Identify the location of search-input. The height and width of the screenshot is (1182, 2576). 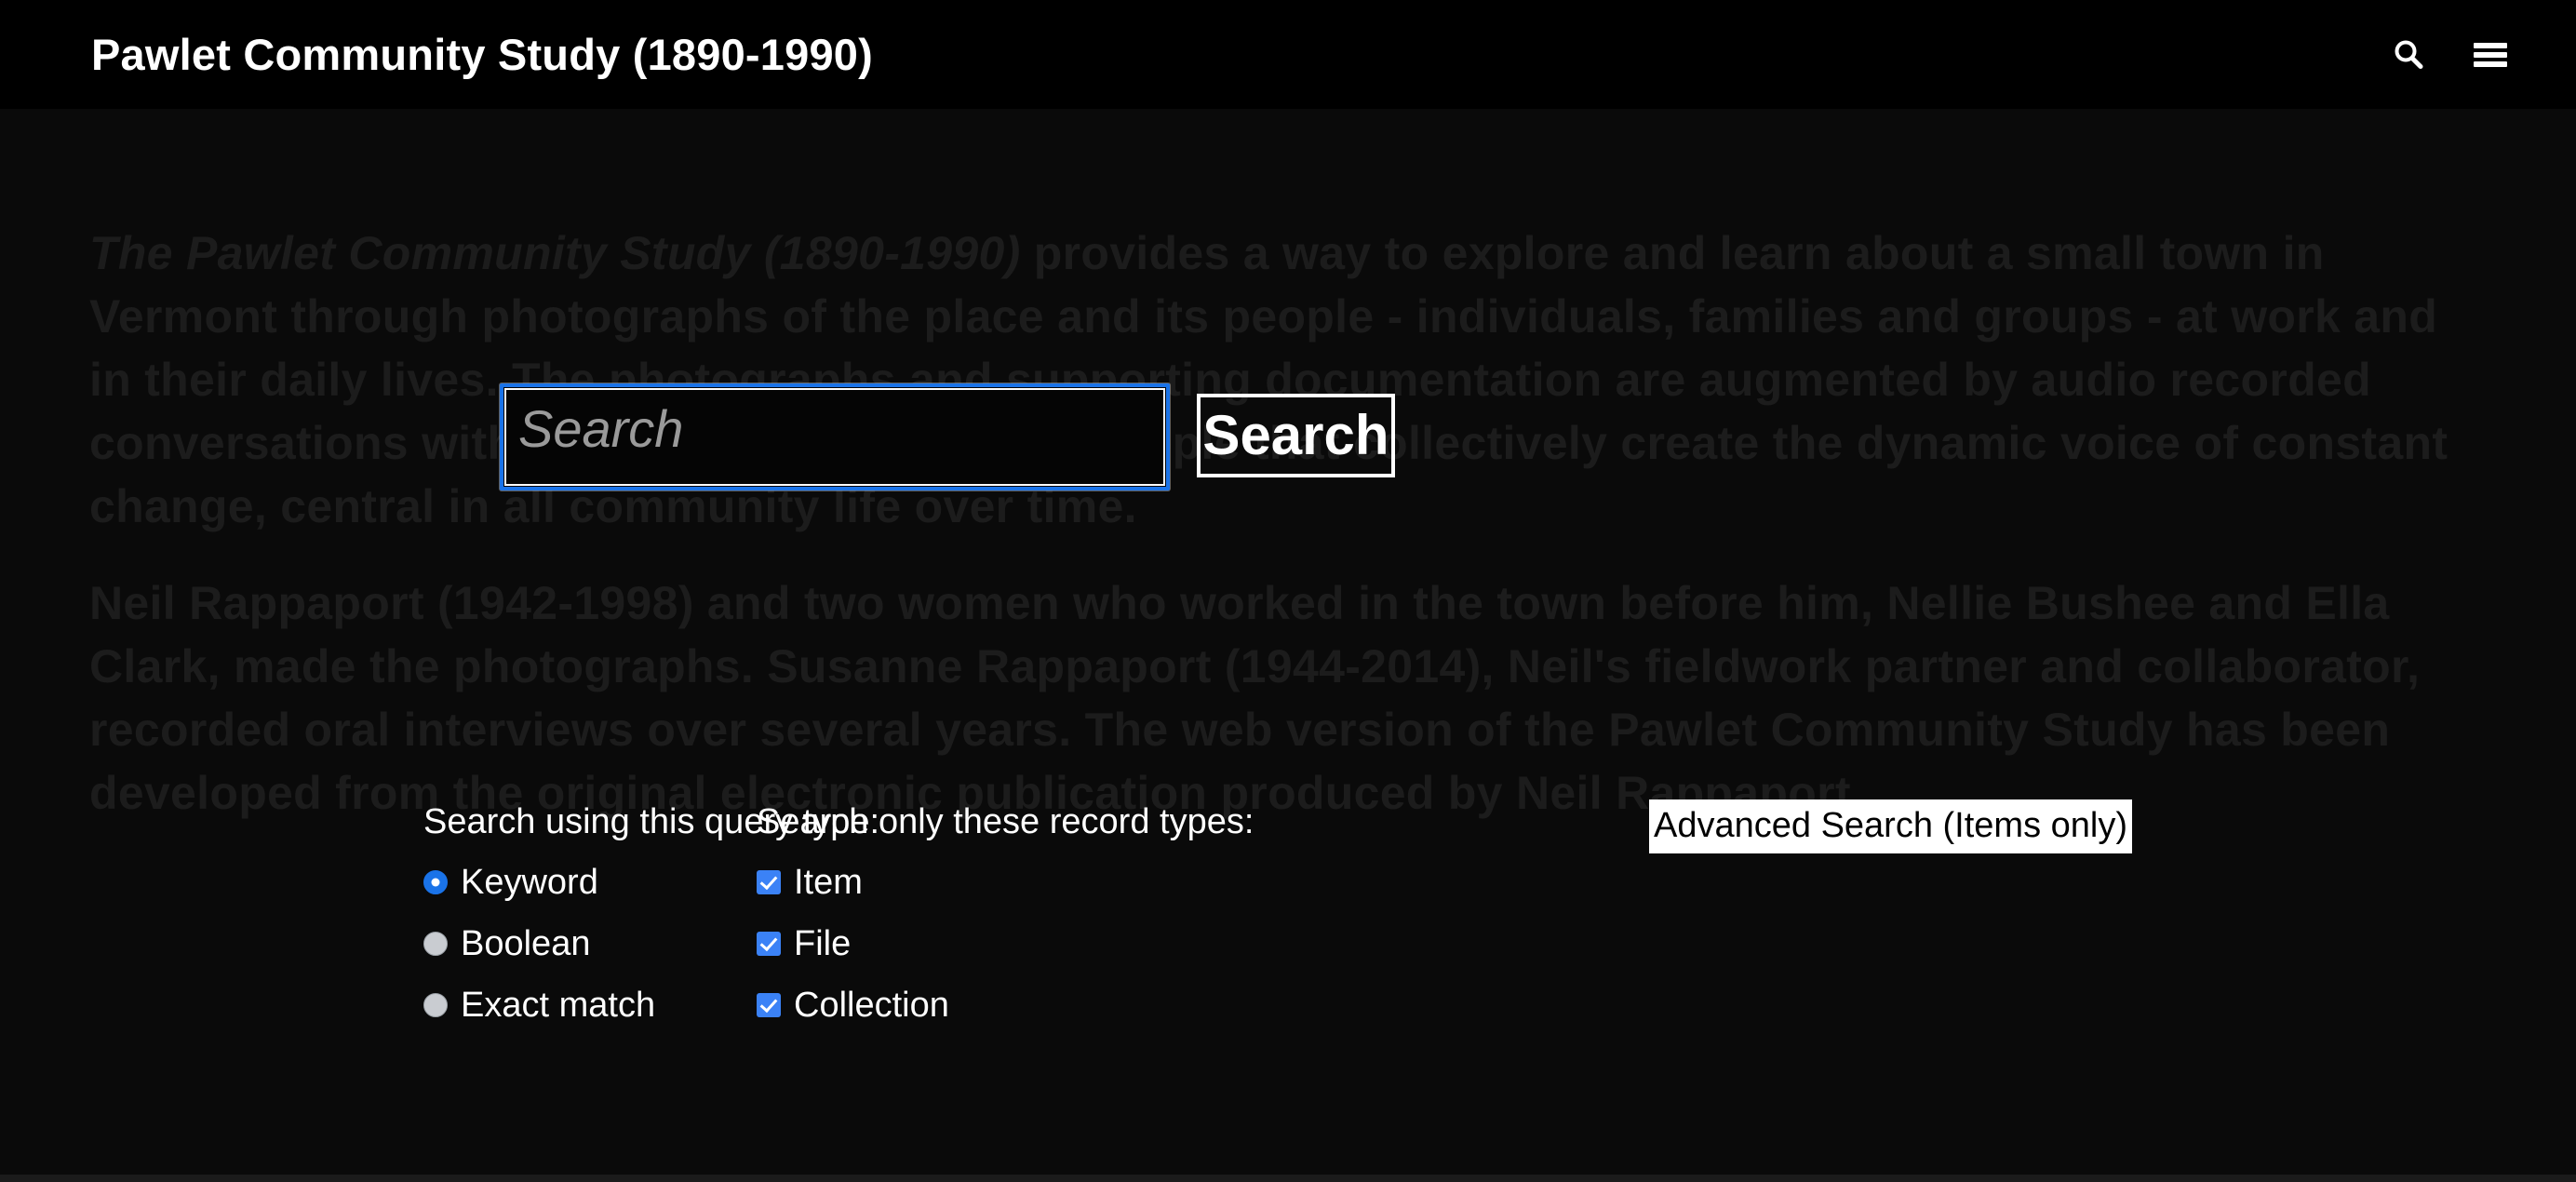
(835, 436).